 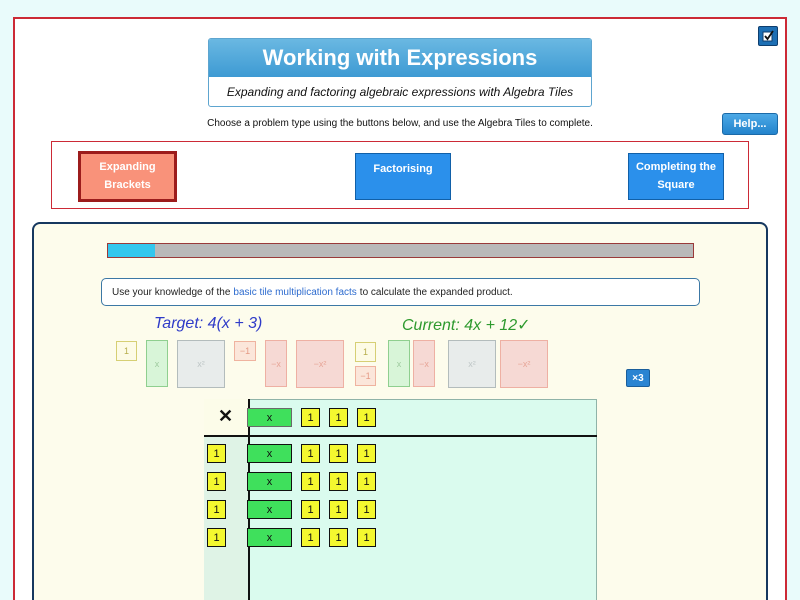 I want to click on palette-zero-pair-x-tile: x, so click(x=399, y=363).